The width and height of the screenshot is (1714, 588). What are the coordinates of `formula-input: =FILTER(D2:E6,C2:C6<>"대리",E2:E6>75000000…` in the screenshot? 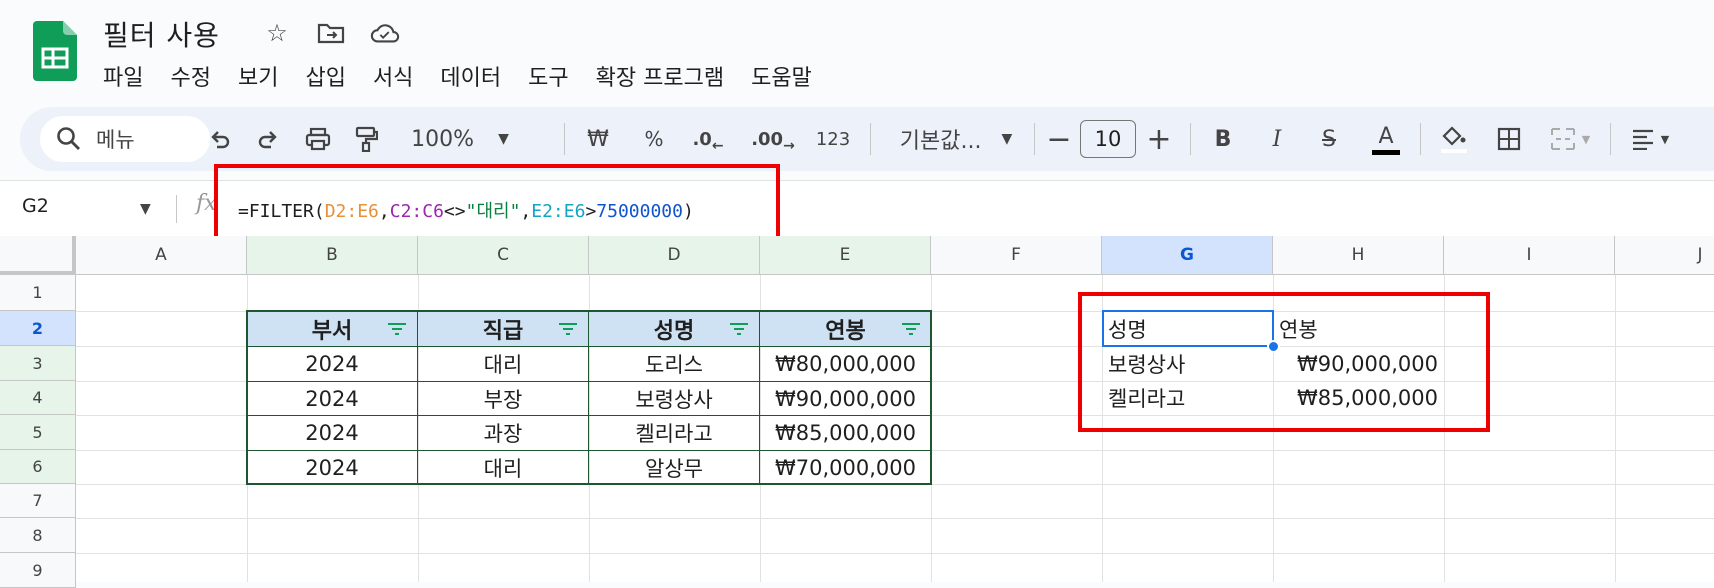 It's located at (466, 210).